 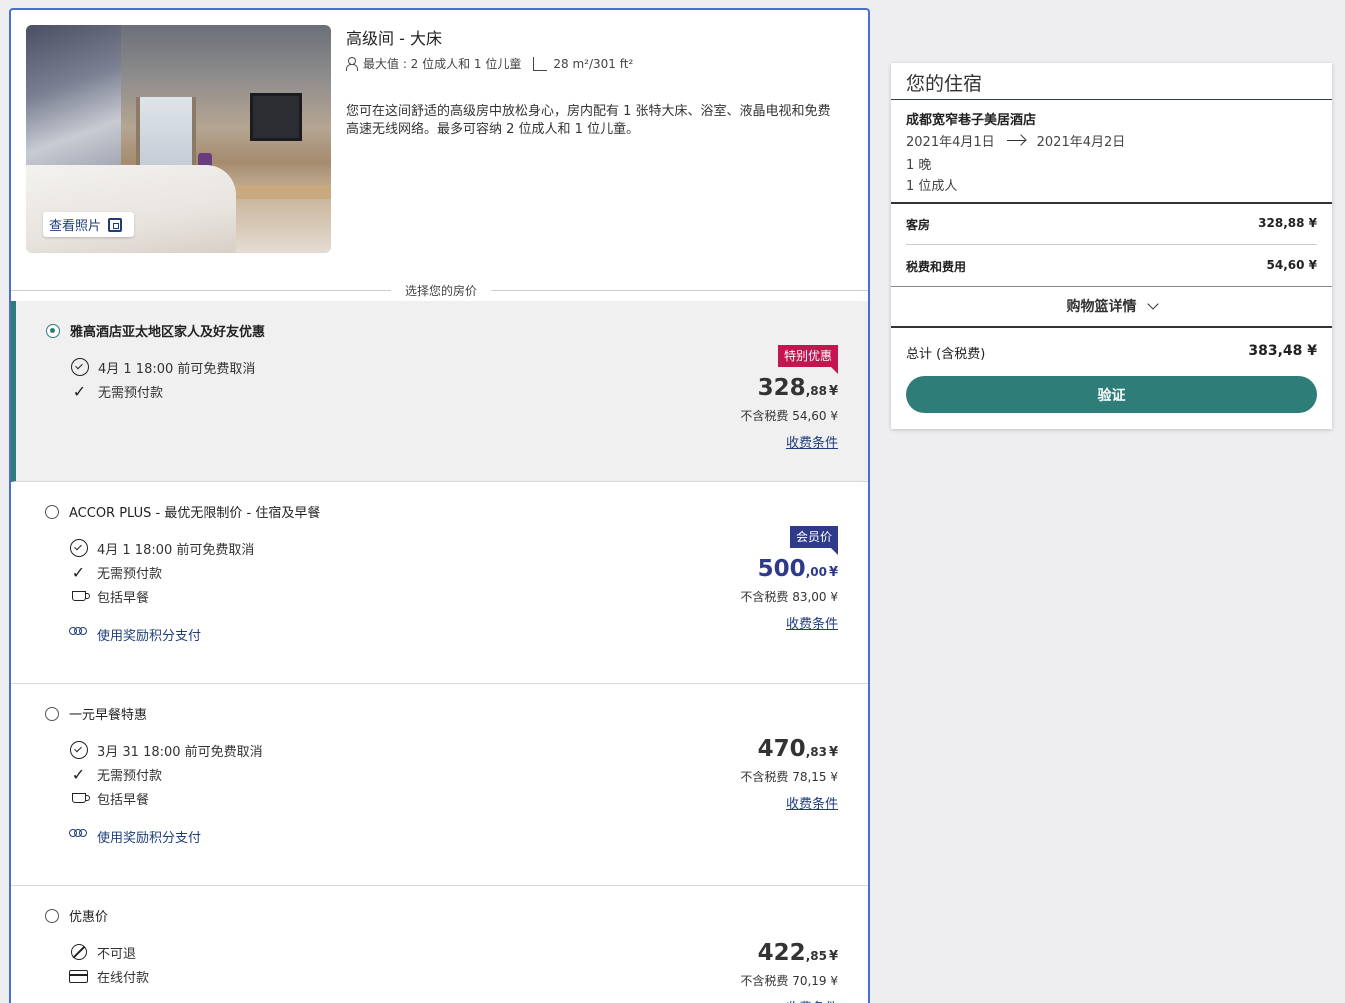 What do you see at coordinates (946, 354) in the screenshot?
I see `total-label: 总计 (含税费)` at bounding box center [946, 354].